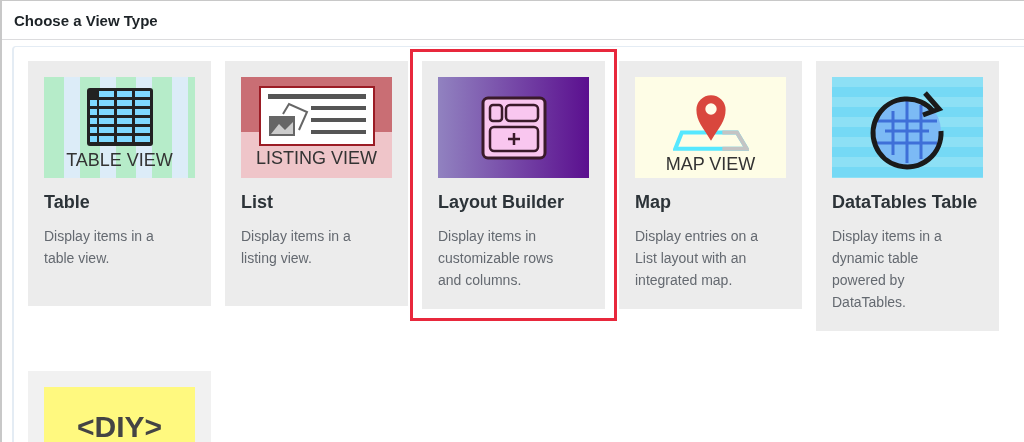 The height and width of the screenshot is (442, 1024). Describe the element at coordinates (119, 159) in the screenshot. I see `thumbnail-caption: TABLE VIEW` at that location.